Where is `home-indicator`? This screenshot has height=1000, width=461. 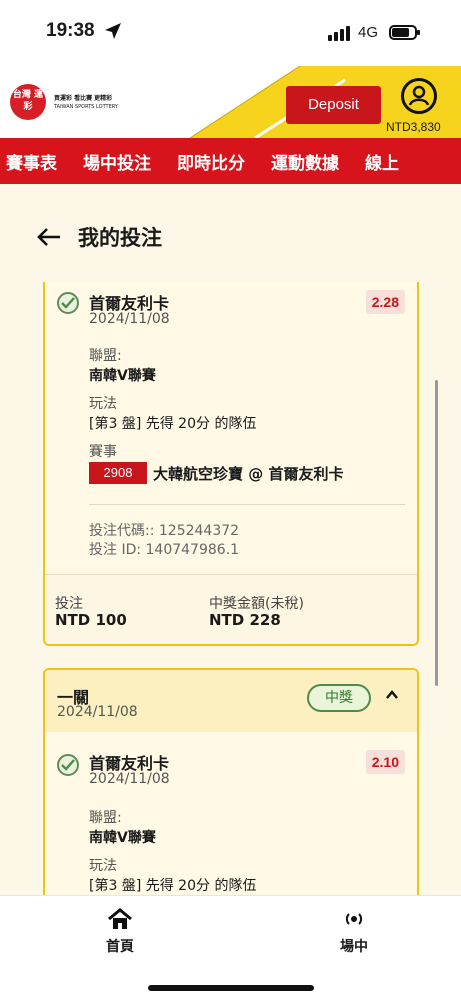
home-indicator is located at coordinates (231, 988).